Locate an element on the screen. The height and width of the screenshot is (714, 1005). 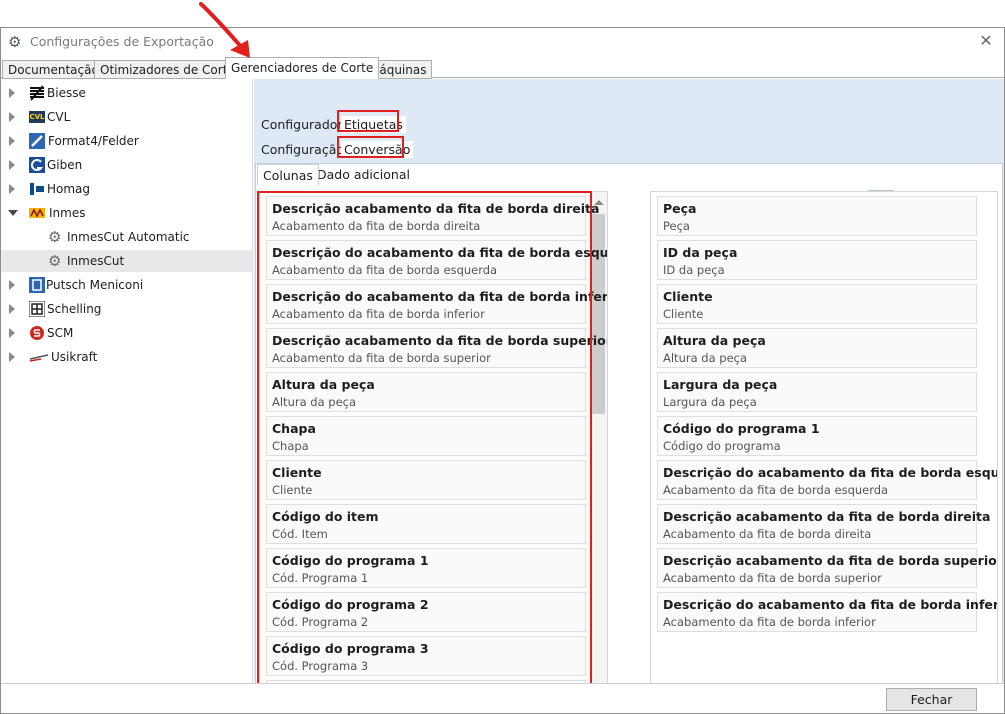
tree-item-format4-felder: Format4/Felder is located at coordinates (126, 141).